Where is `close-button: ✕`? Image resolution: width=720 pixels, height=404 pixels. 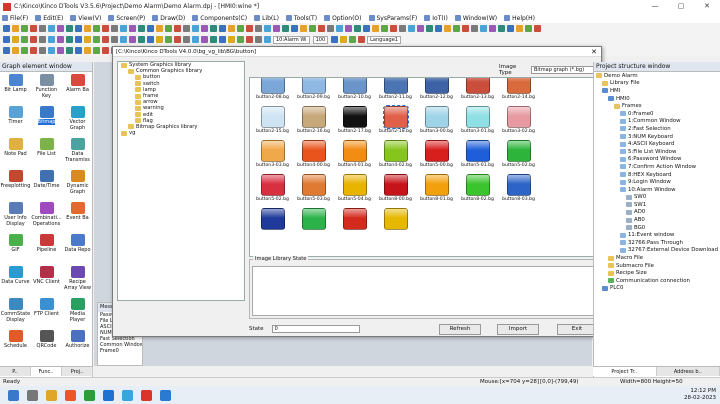 close-button: ✕ is located at coordinates (707, 6).